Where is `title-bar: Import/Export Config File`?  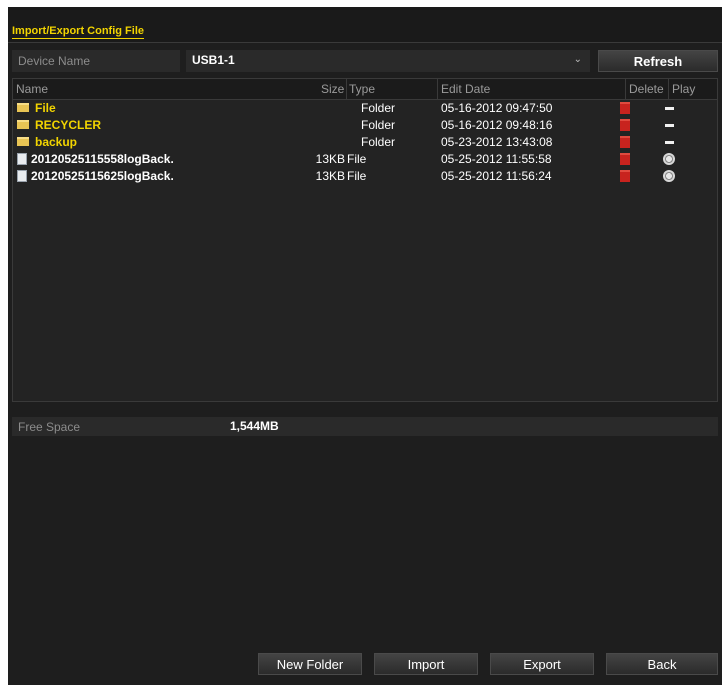
title-bar: Import/Export Config File is located at coordinates (365, 25).